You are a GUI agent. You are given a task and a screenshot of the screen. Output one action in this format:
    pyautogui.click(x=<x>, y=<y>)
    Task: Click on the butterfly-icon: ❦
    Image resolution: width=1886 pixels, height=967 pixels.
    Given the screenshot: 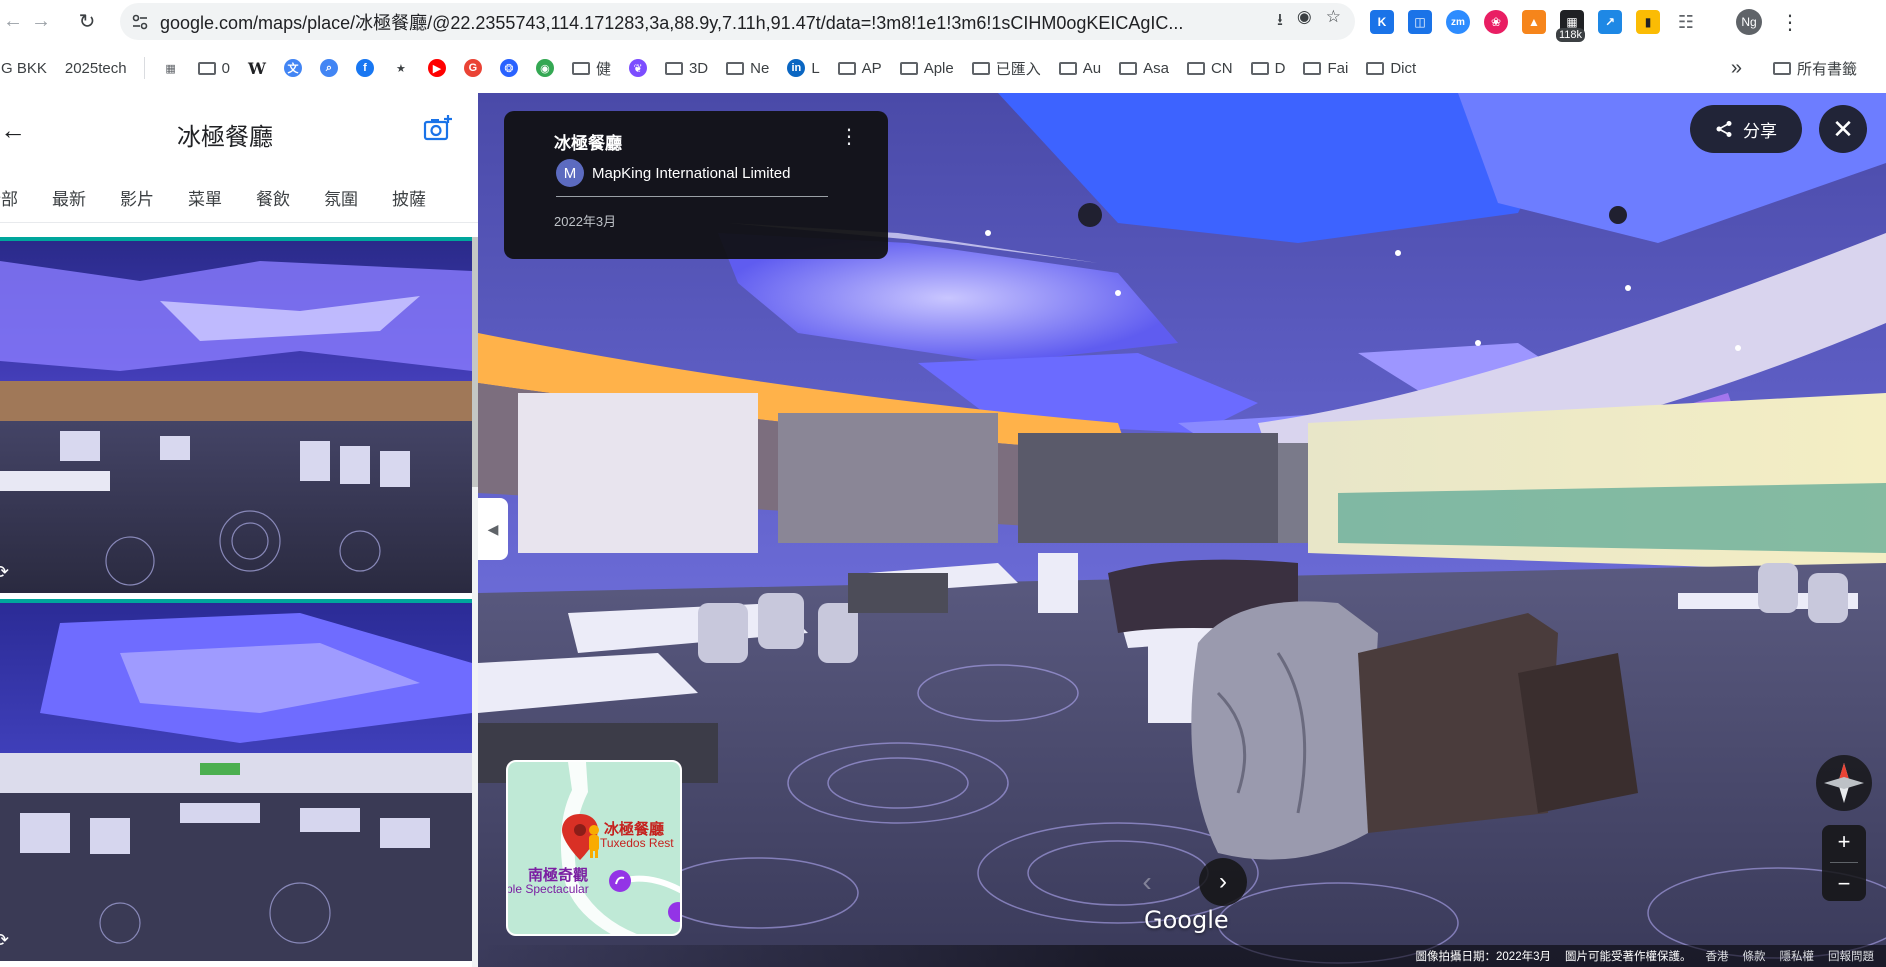 What is the action you would take?
    pyautogui.click(x=637, y=68)
    